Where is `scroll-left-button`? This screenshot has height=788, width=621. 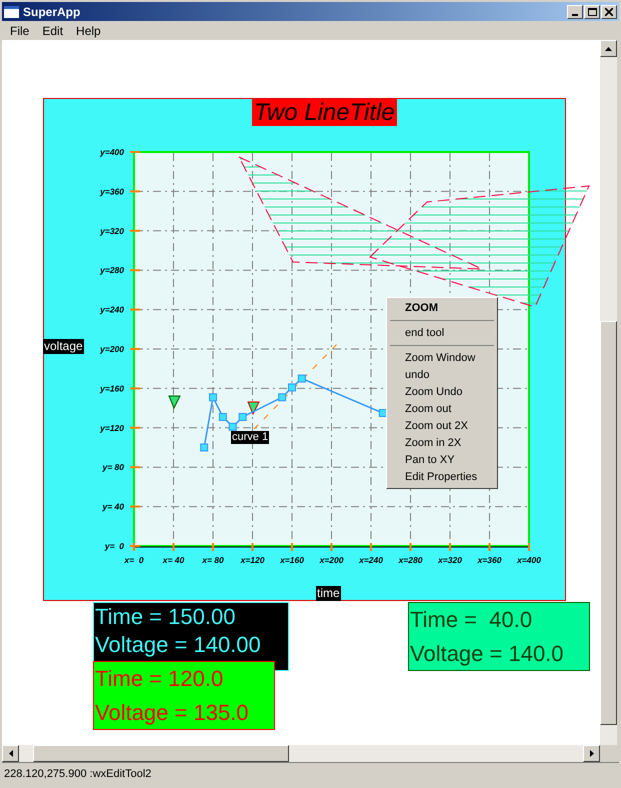 scroll-left-button is located at coordinates (10, 753).